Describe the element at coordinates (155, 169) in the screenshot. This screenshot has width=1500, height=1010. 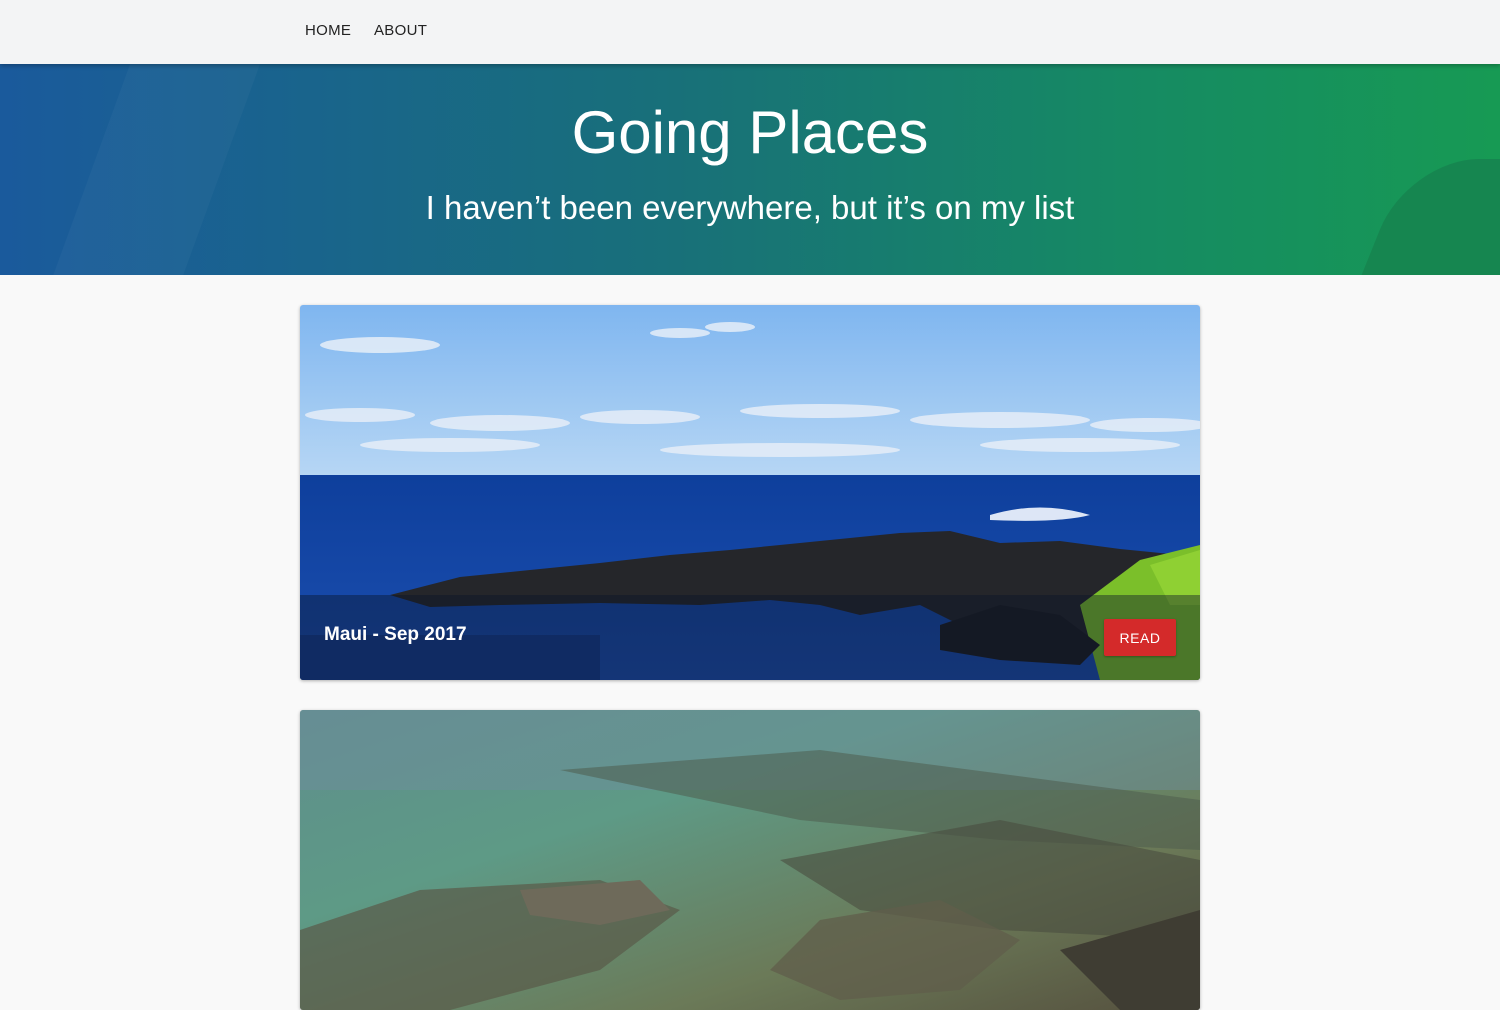
I see `hero-decoration-streak` at that location.